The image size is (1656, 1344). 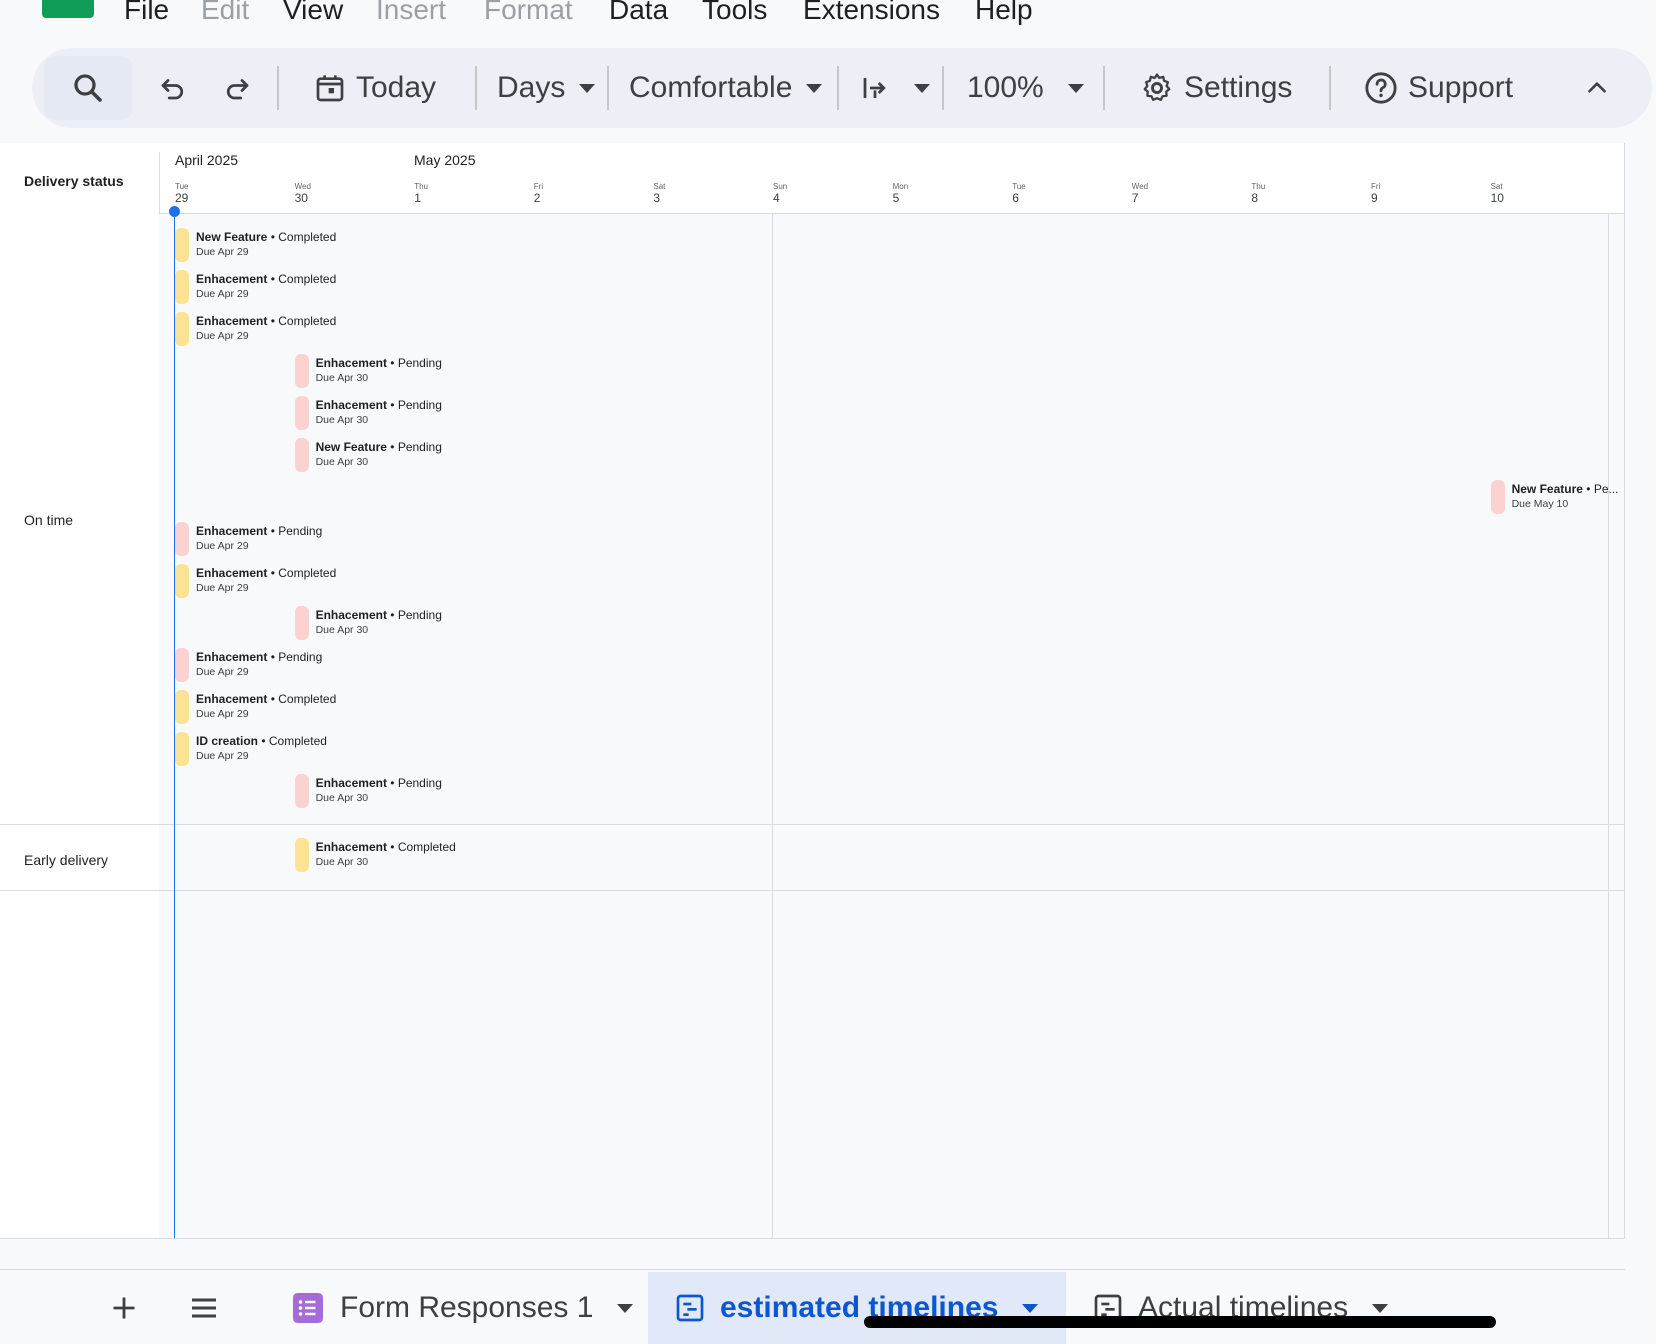 I want to click on month-label: May 2025, so click(x=445, y=160).